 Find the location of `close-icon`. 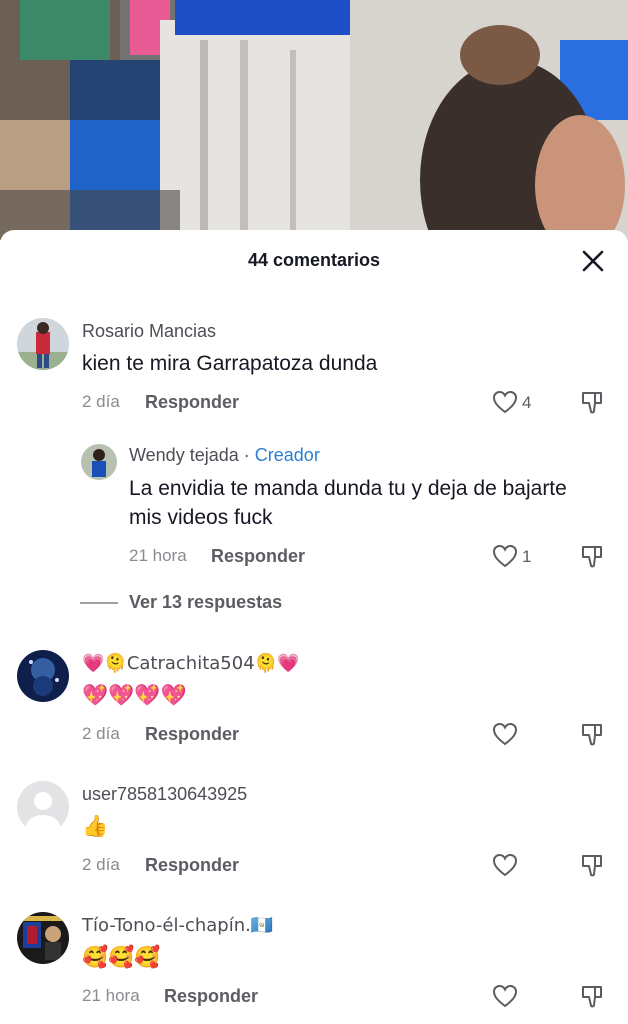

close-icon is located at coordinates (593, 261).